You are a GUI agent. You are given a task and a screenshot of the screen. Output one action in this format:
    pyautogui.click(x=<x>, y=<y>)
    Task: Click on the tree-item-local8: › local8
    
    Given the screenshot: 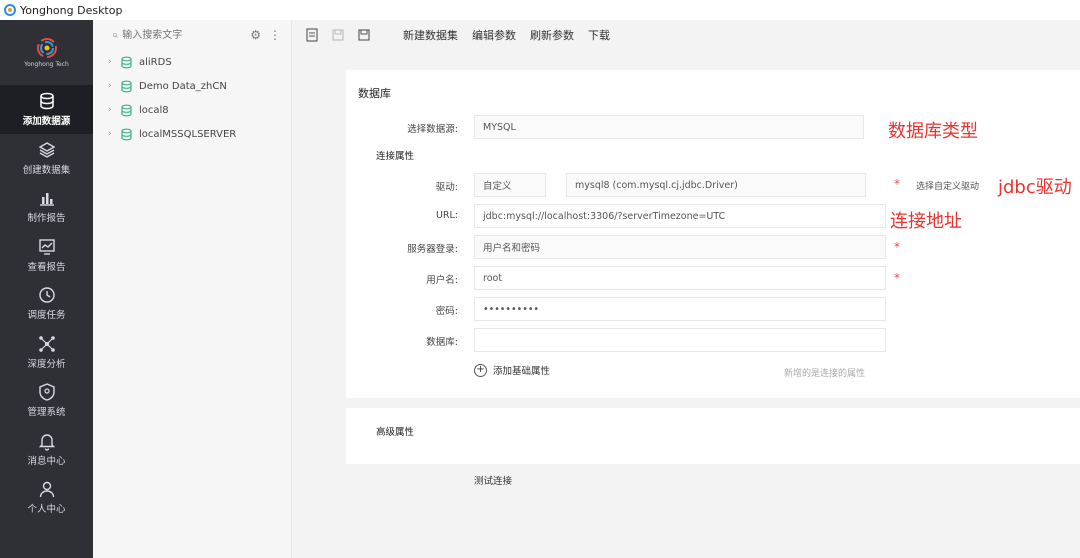 What is the action you would take?
    pyautogui.click(x=192, y=110)
    